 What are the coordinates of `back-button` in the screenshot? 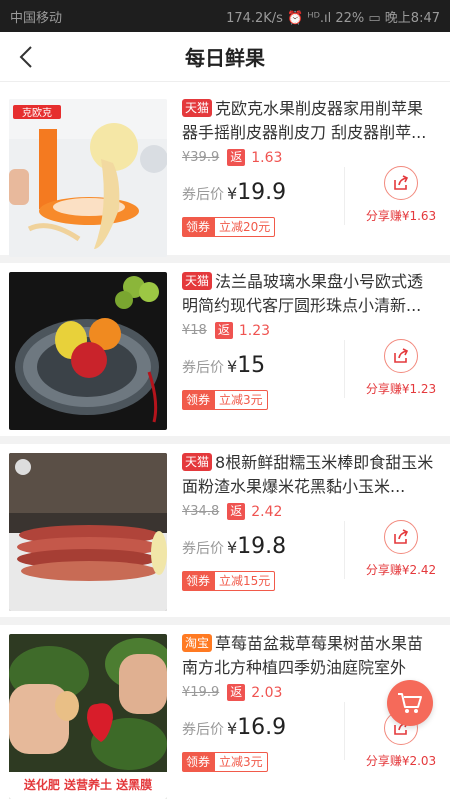 It's located at (26, 57).